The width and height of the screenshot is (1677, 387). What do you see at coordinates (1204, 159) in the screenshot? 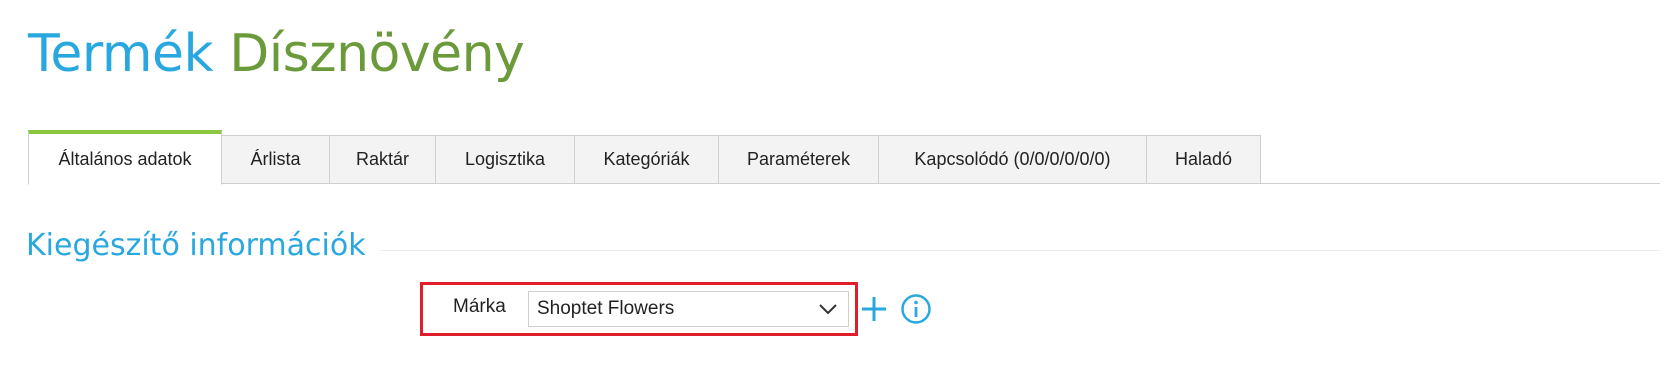
I see `tab-advanced: Haladó` at bounding box center [1204, 159].